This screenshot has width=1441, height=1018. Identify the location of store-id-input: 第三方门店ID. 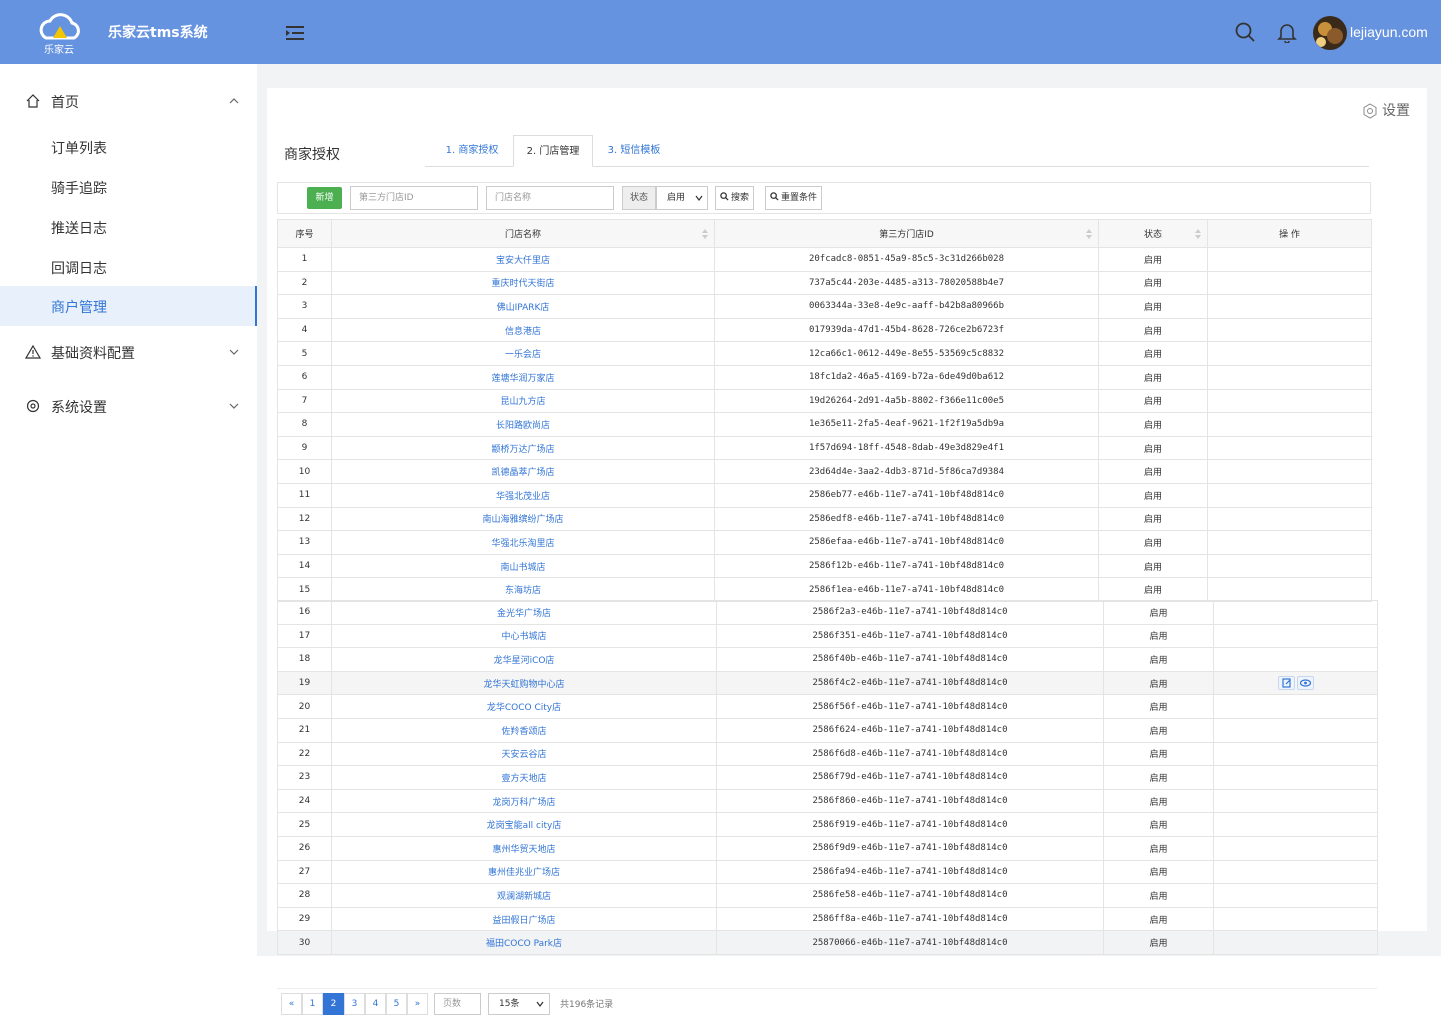
(414, 198).